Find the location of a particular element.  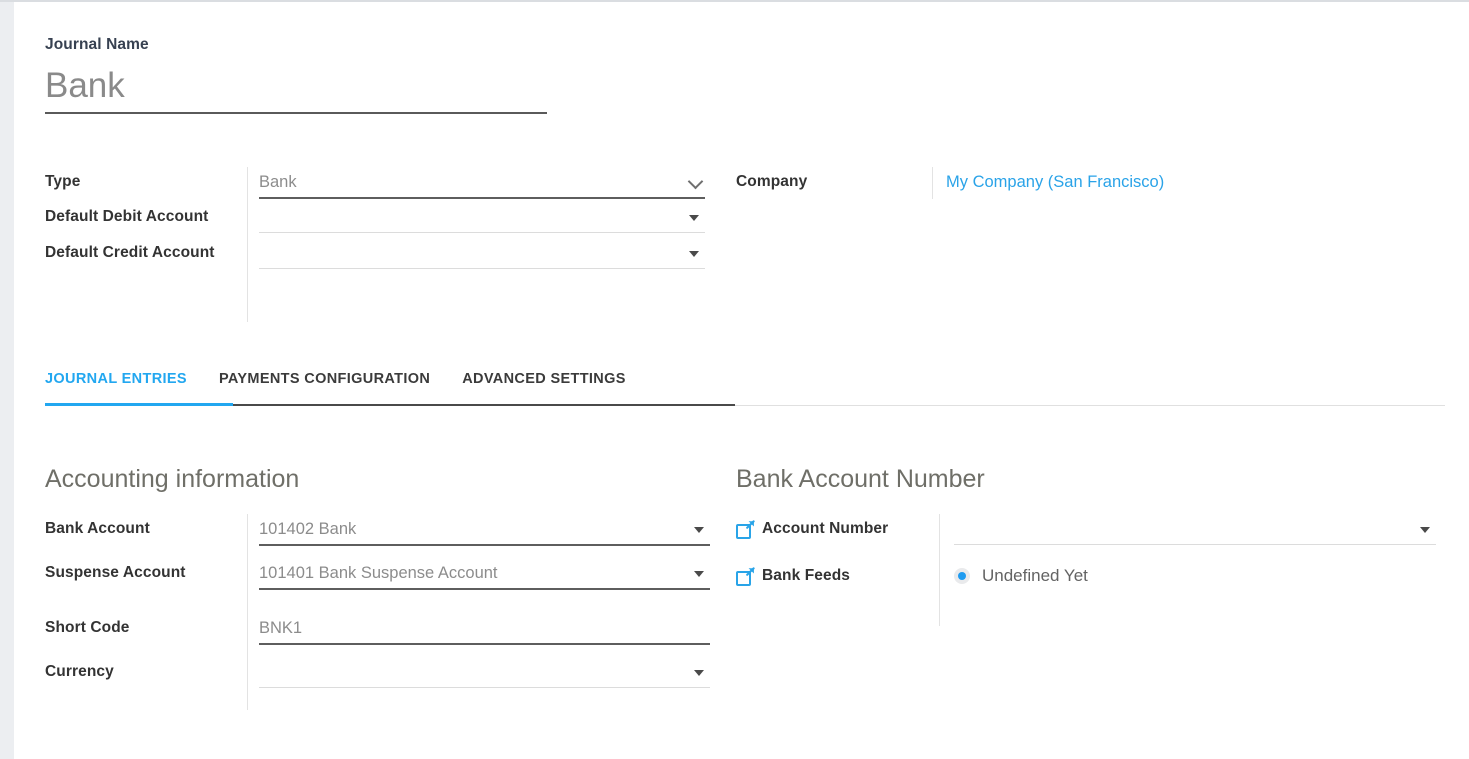

field-default-debit-account: Default Debit Account is located at coordinates (375, 217).